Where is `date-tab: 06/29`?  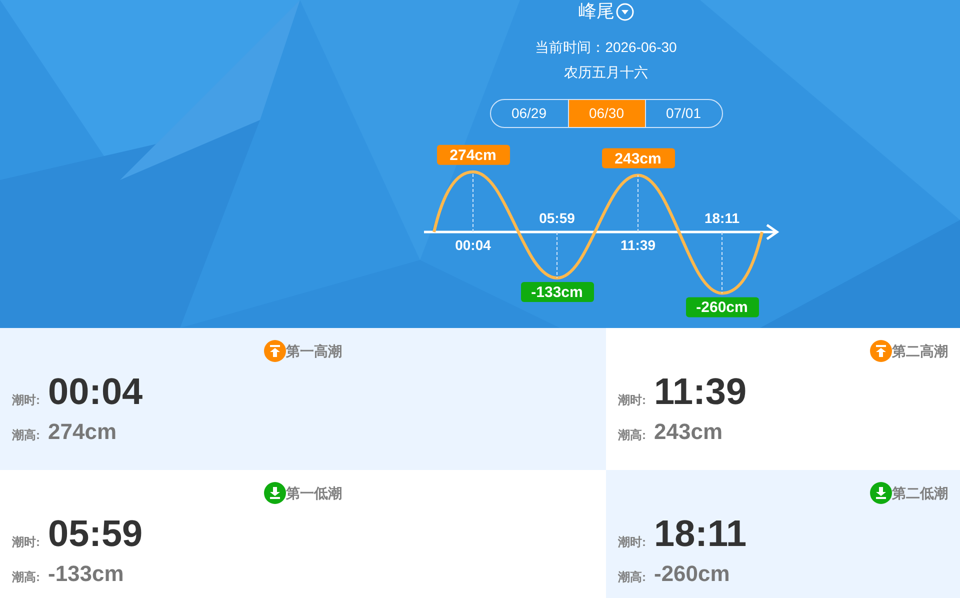 date-tab: 06/29 is located at coordinates (529, 113).